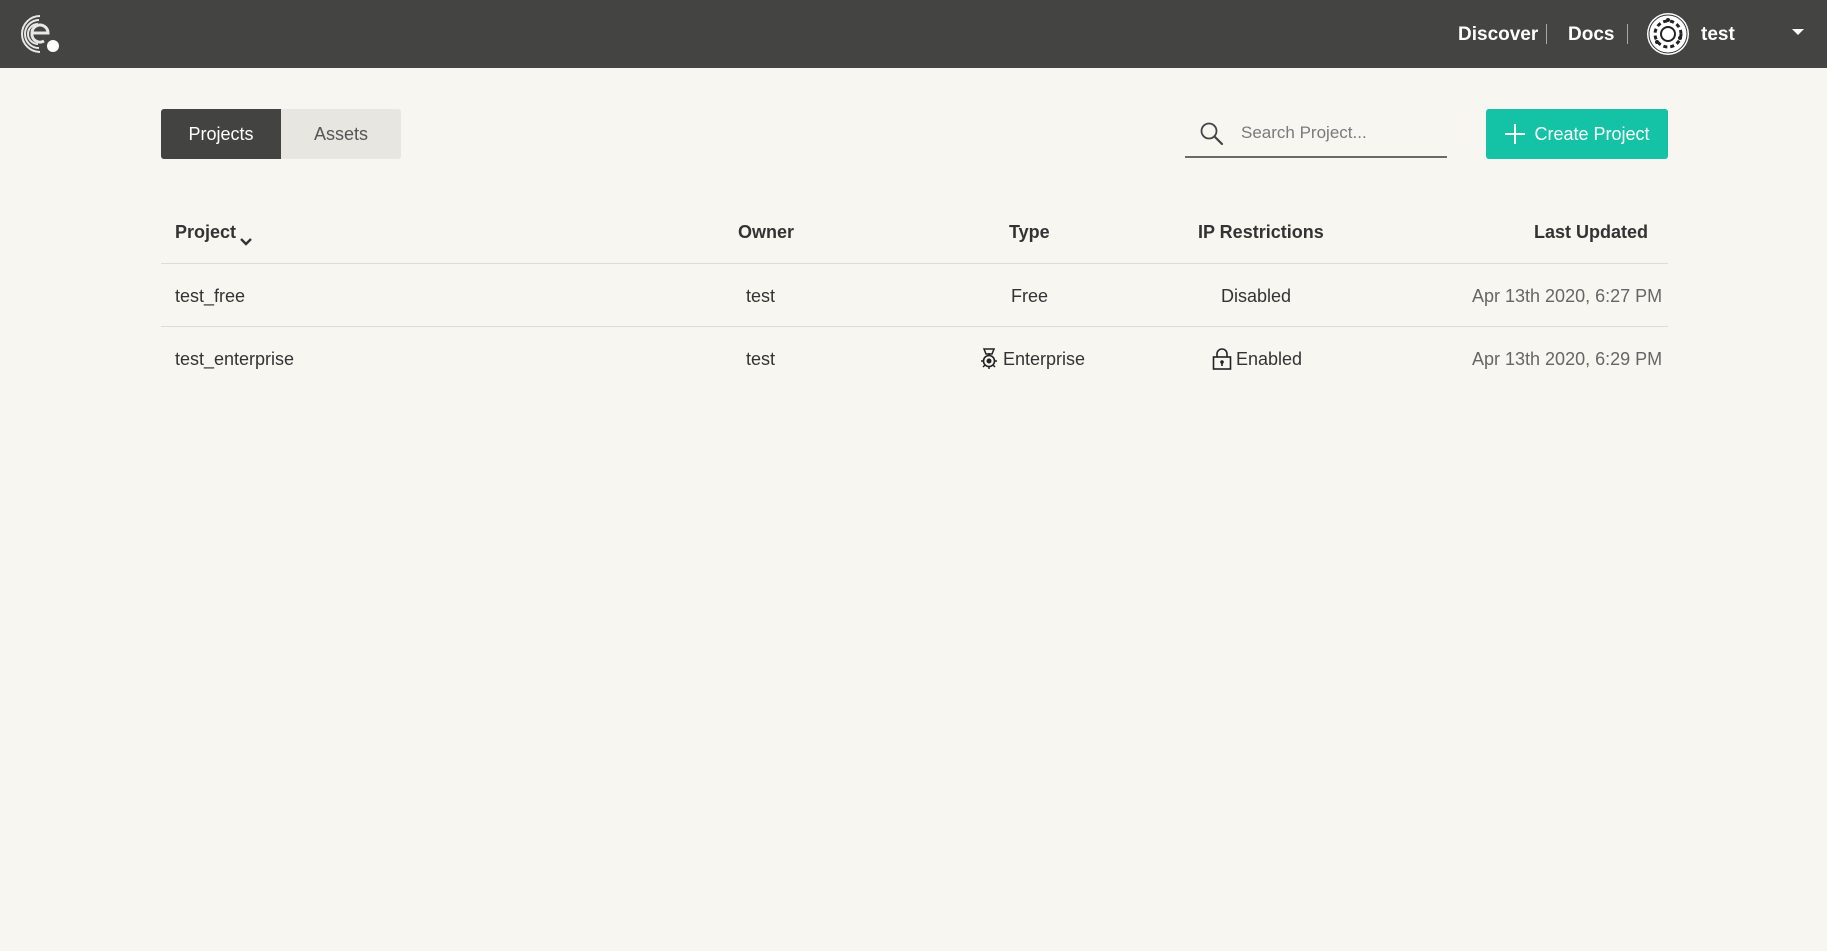 The image size is (1827, 951). Describe the element at coordinates (1567, 296) in the screenshot. I see `last-updated: Apr 13th 2020, 6:27 PM` at that location.